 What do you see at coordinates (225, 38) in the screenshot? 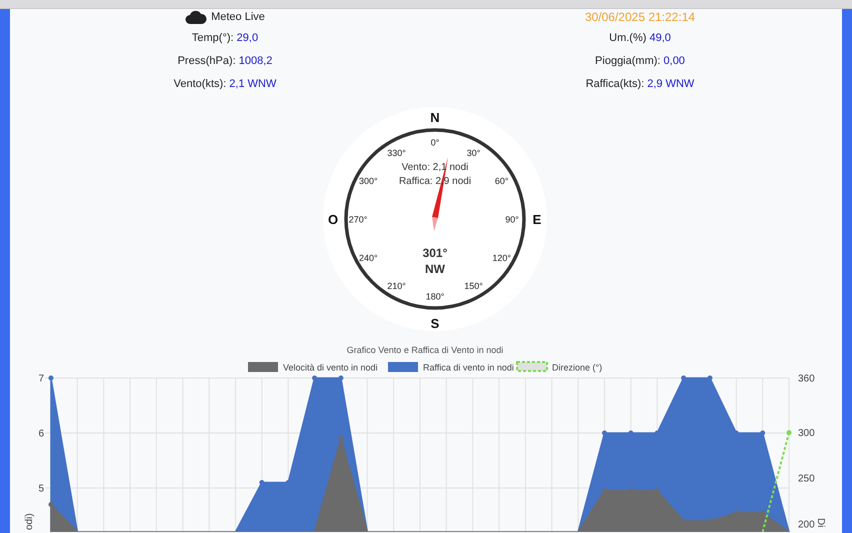
I see `reading-text: Temp(°): 29,0` at bounding box center [225, 38].